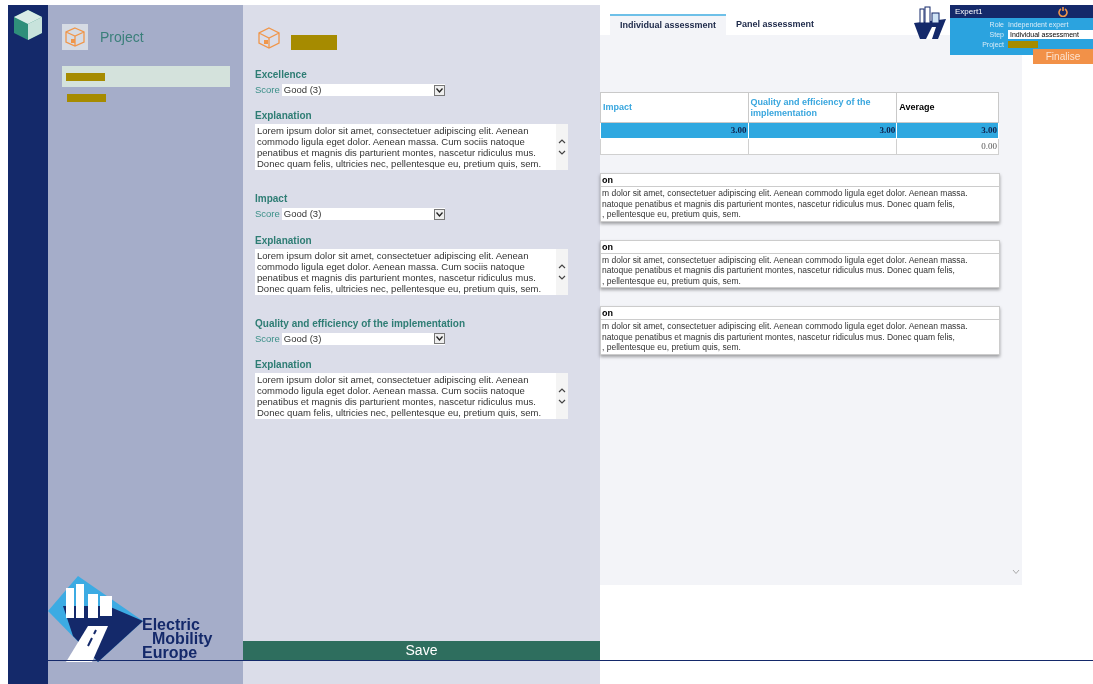 This screenshot has width=1093, height=684. Describe the element at coordinates (122, 37) in the screenshot. I see `sidebar-title: Project` at that location.